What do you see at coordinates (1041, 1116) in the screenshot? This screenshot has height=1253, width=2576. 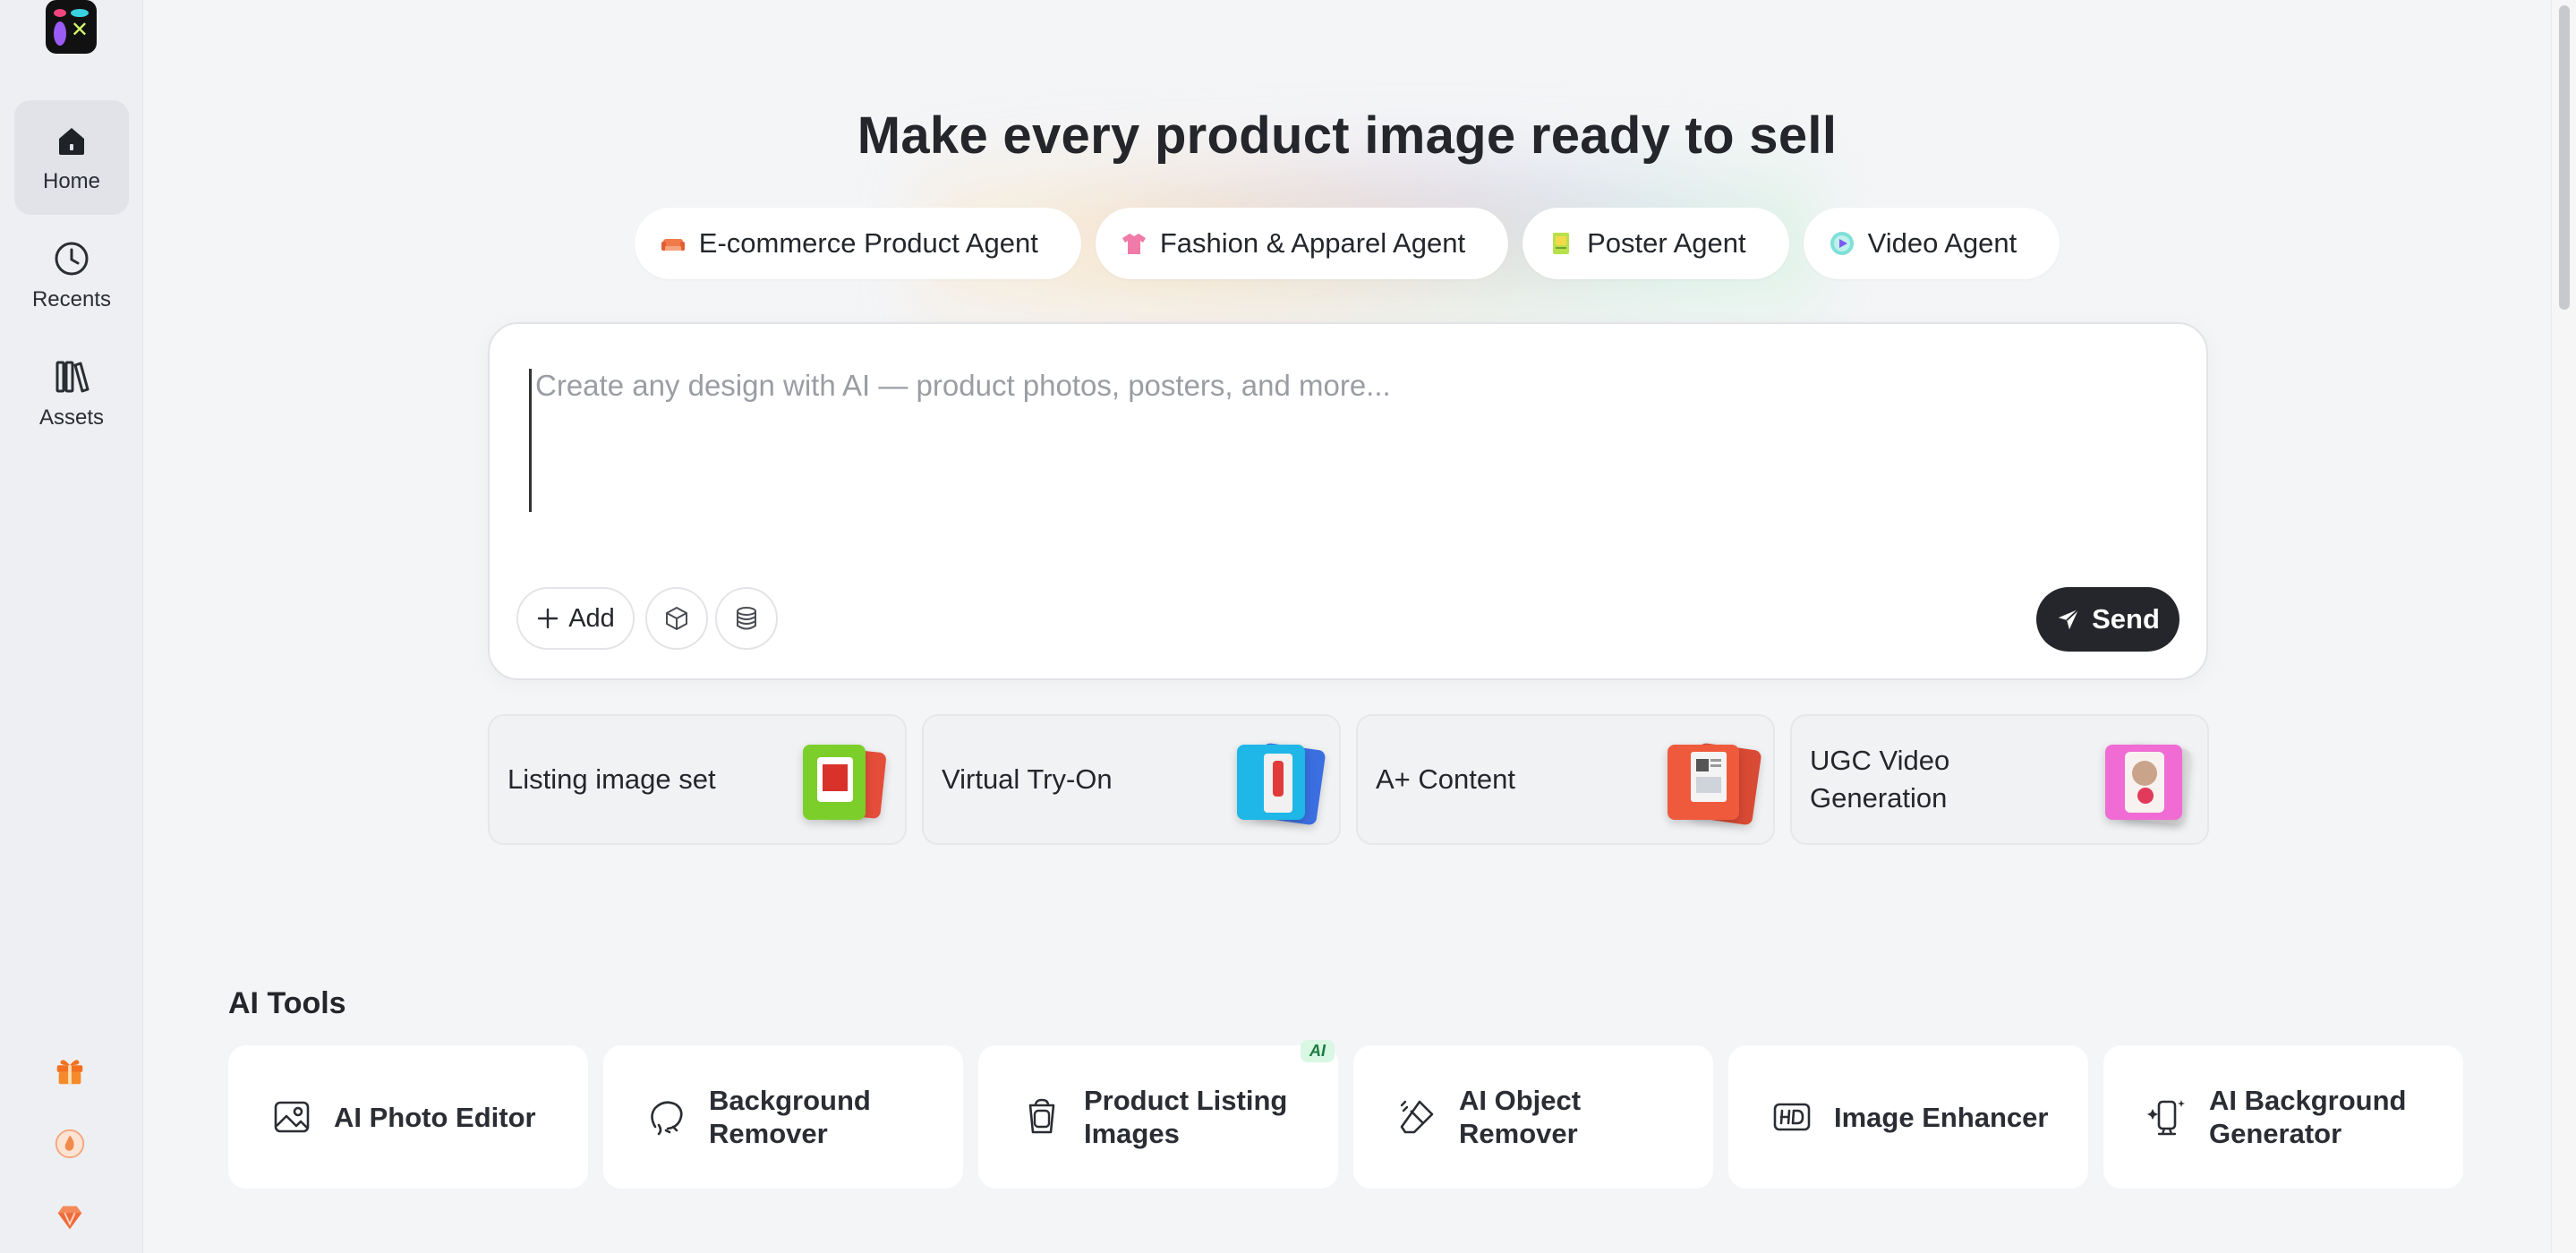 I see `bag-icon` at bounding box center [1041, 1116].